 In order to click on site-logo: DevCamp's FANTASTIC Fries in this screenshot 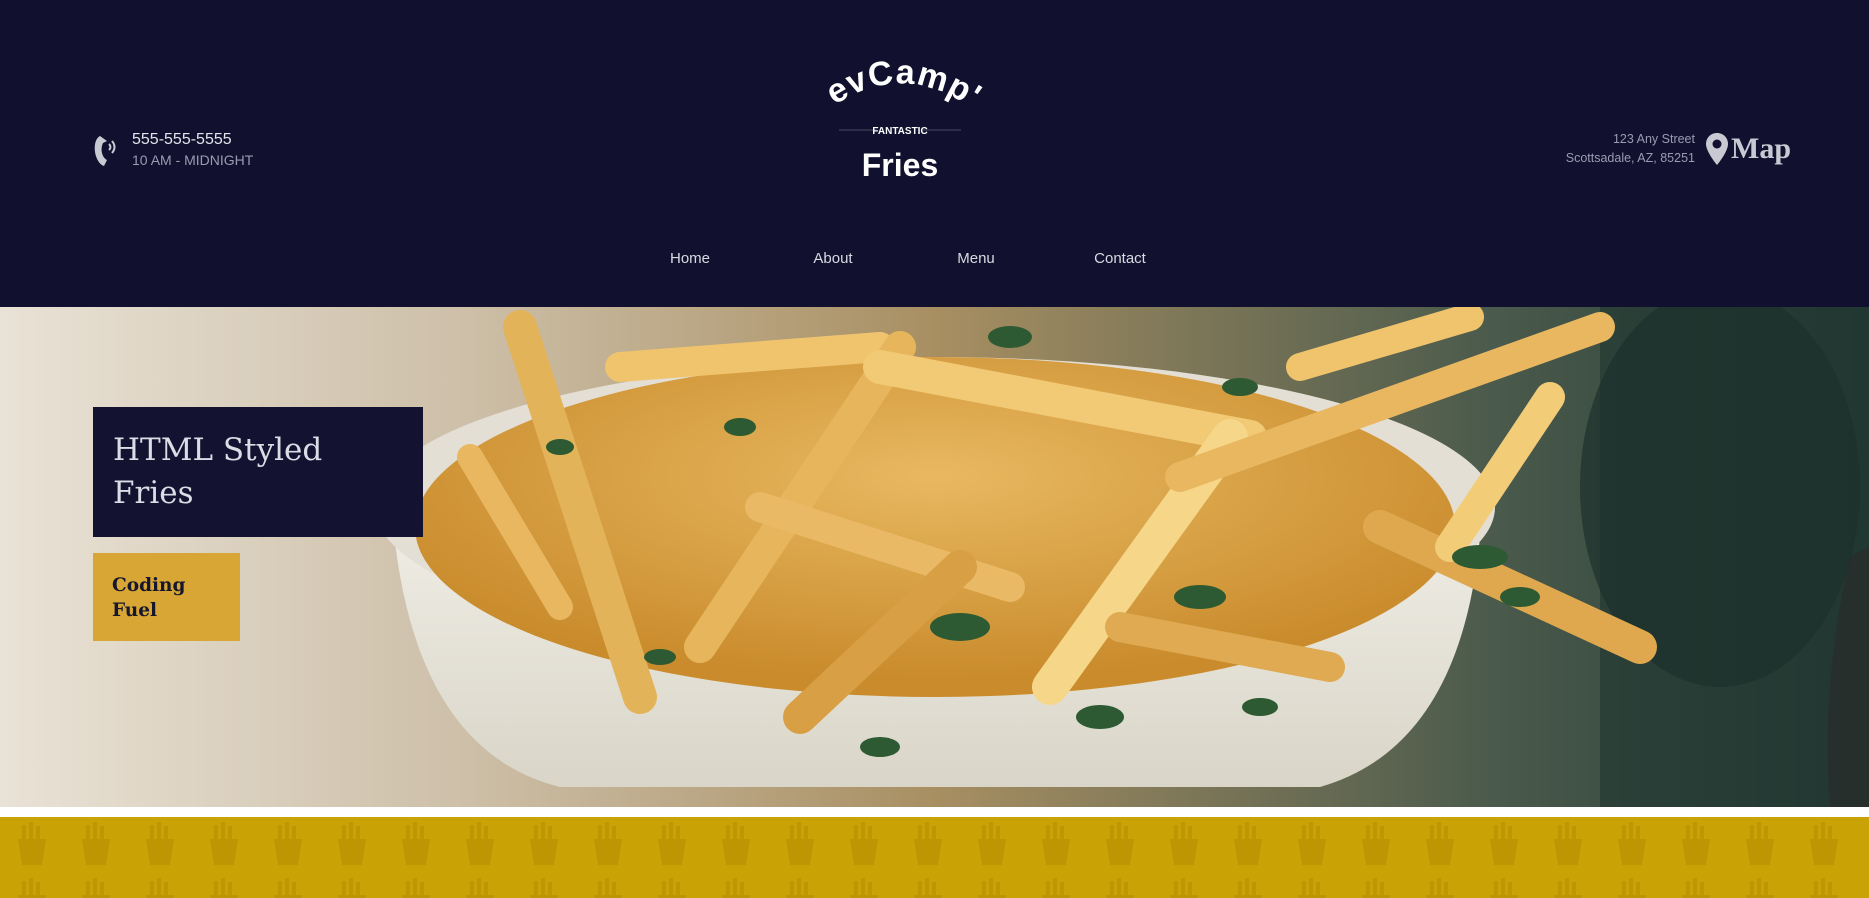, I will do `click(900, 120)`.